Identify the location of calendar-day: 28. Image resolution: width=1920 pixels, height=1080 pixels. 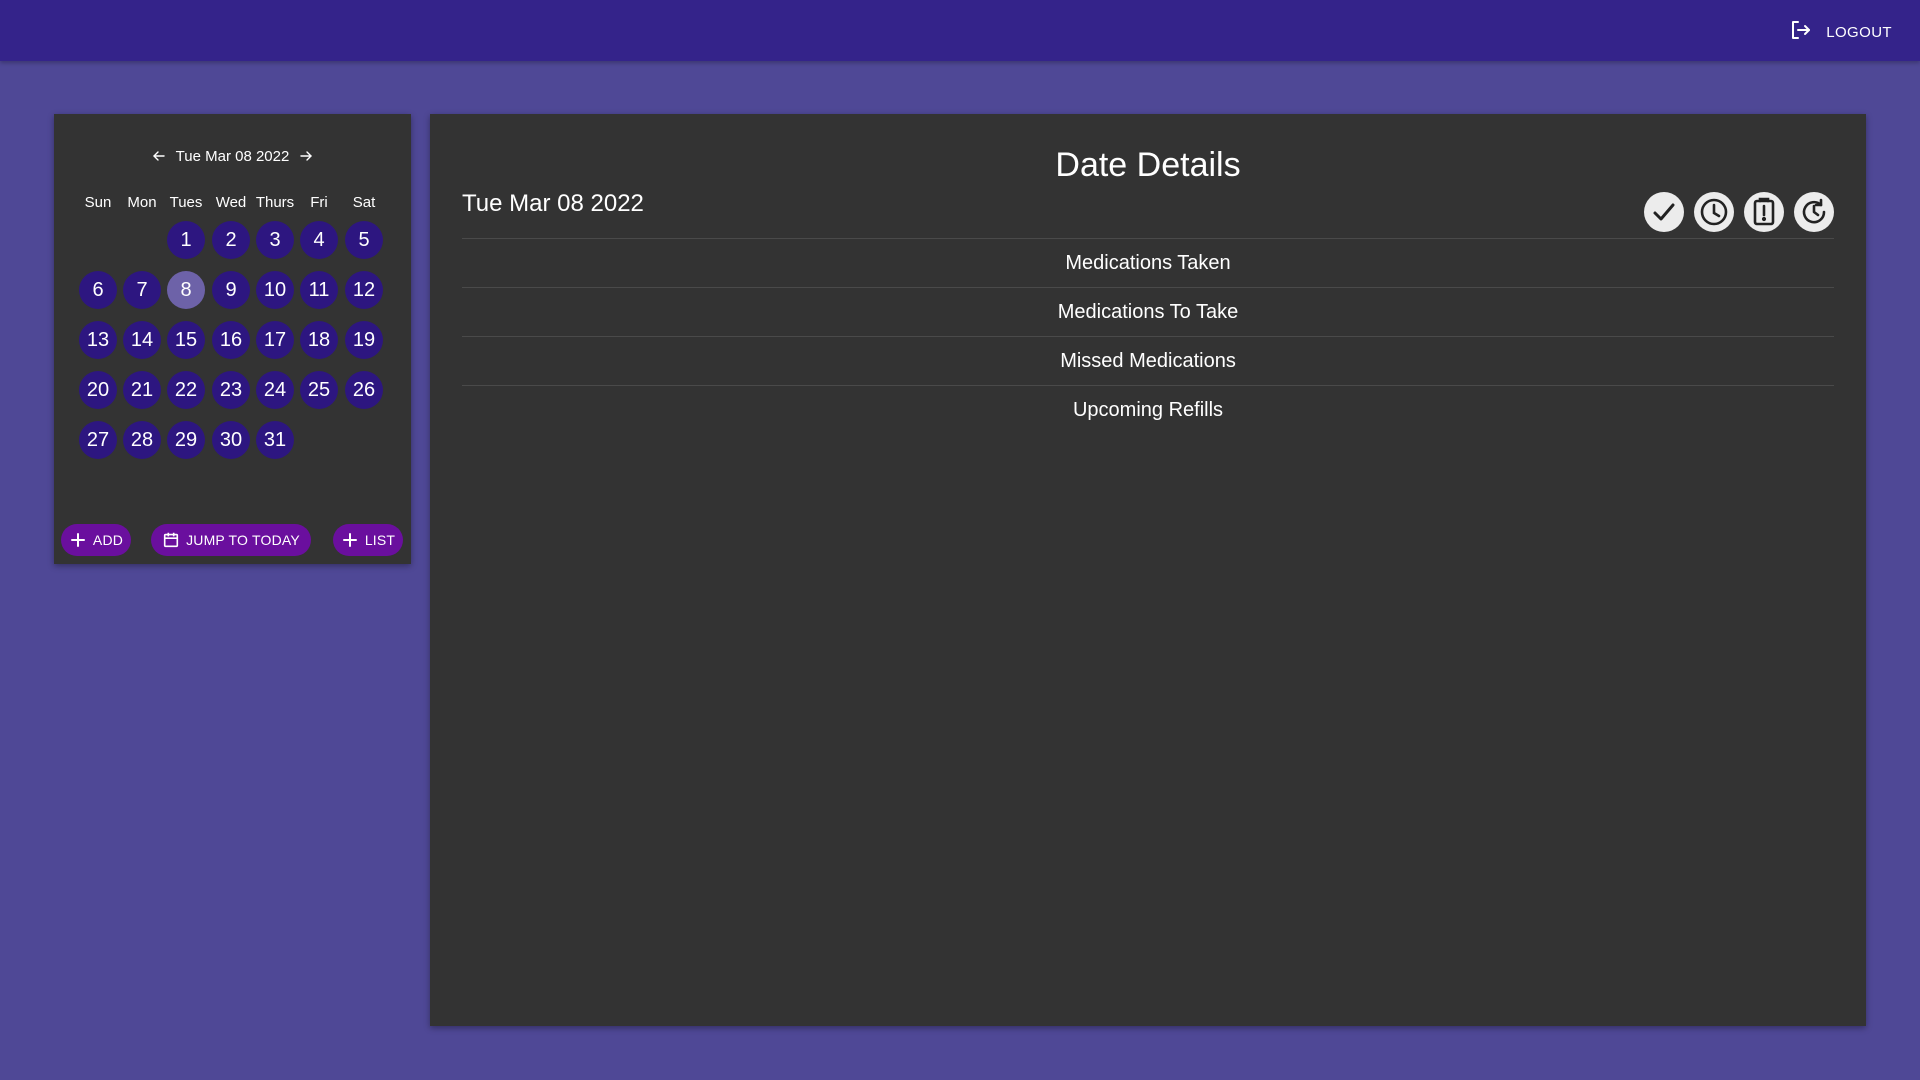
(142, 440).